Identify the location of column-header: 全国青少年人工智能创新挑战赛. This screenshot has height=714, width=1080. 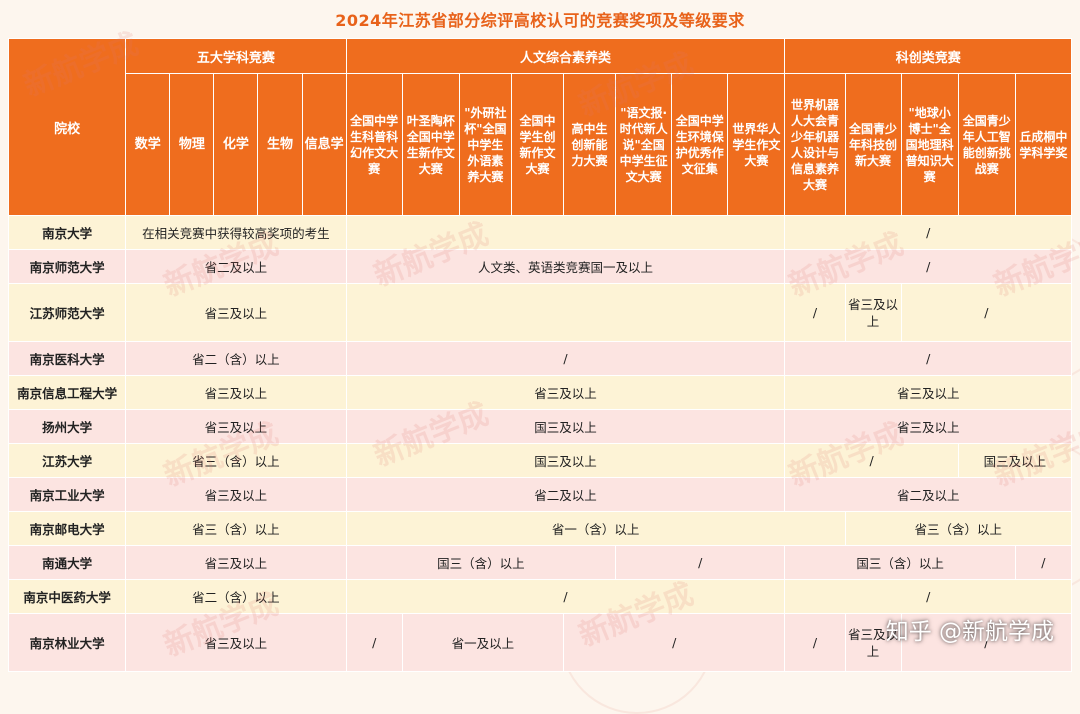
(986, 144).